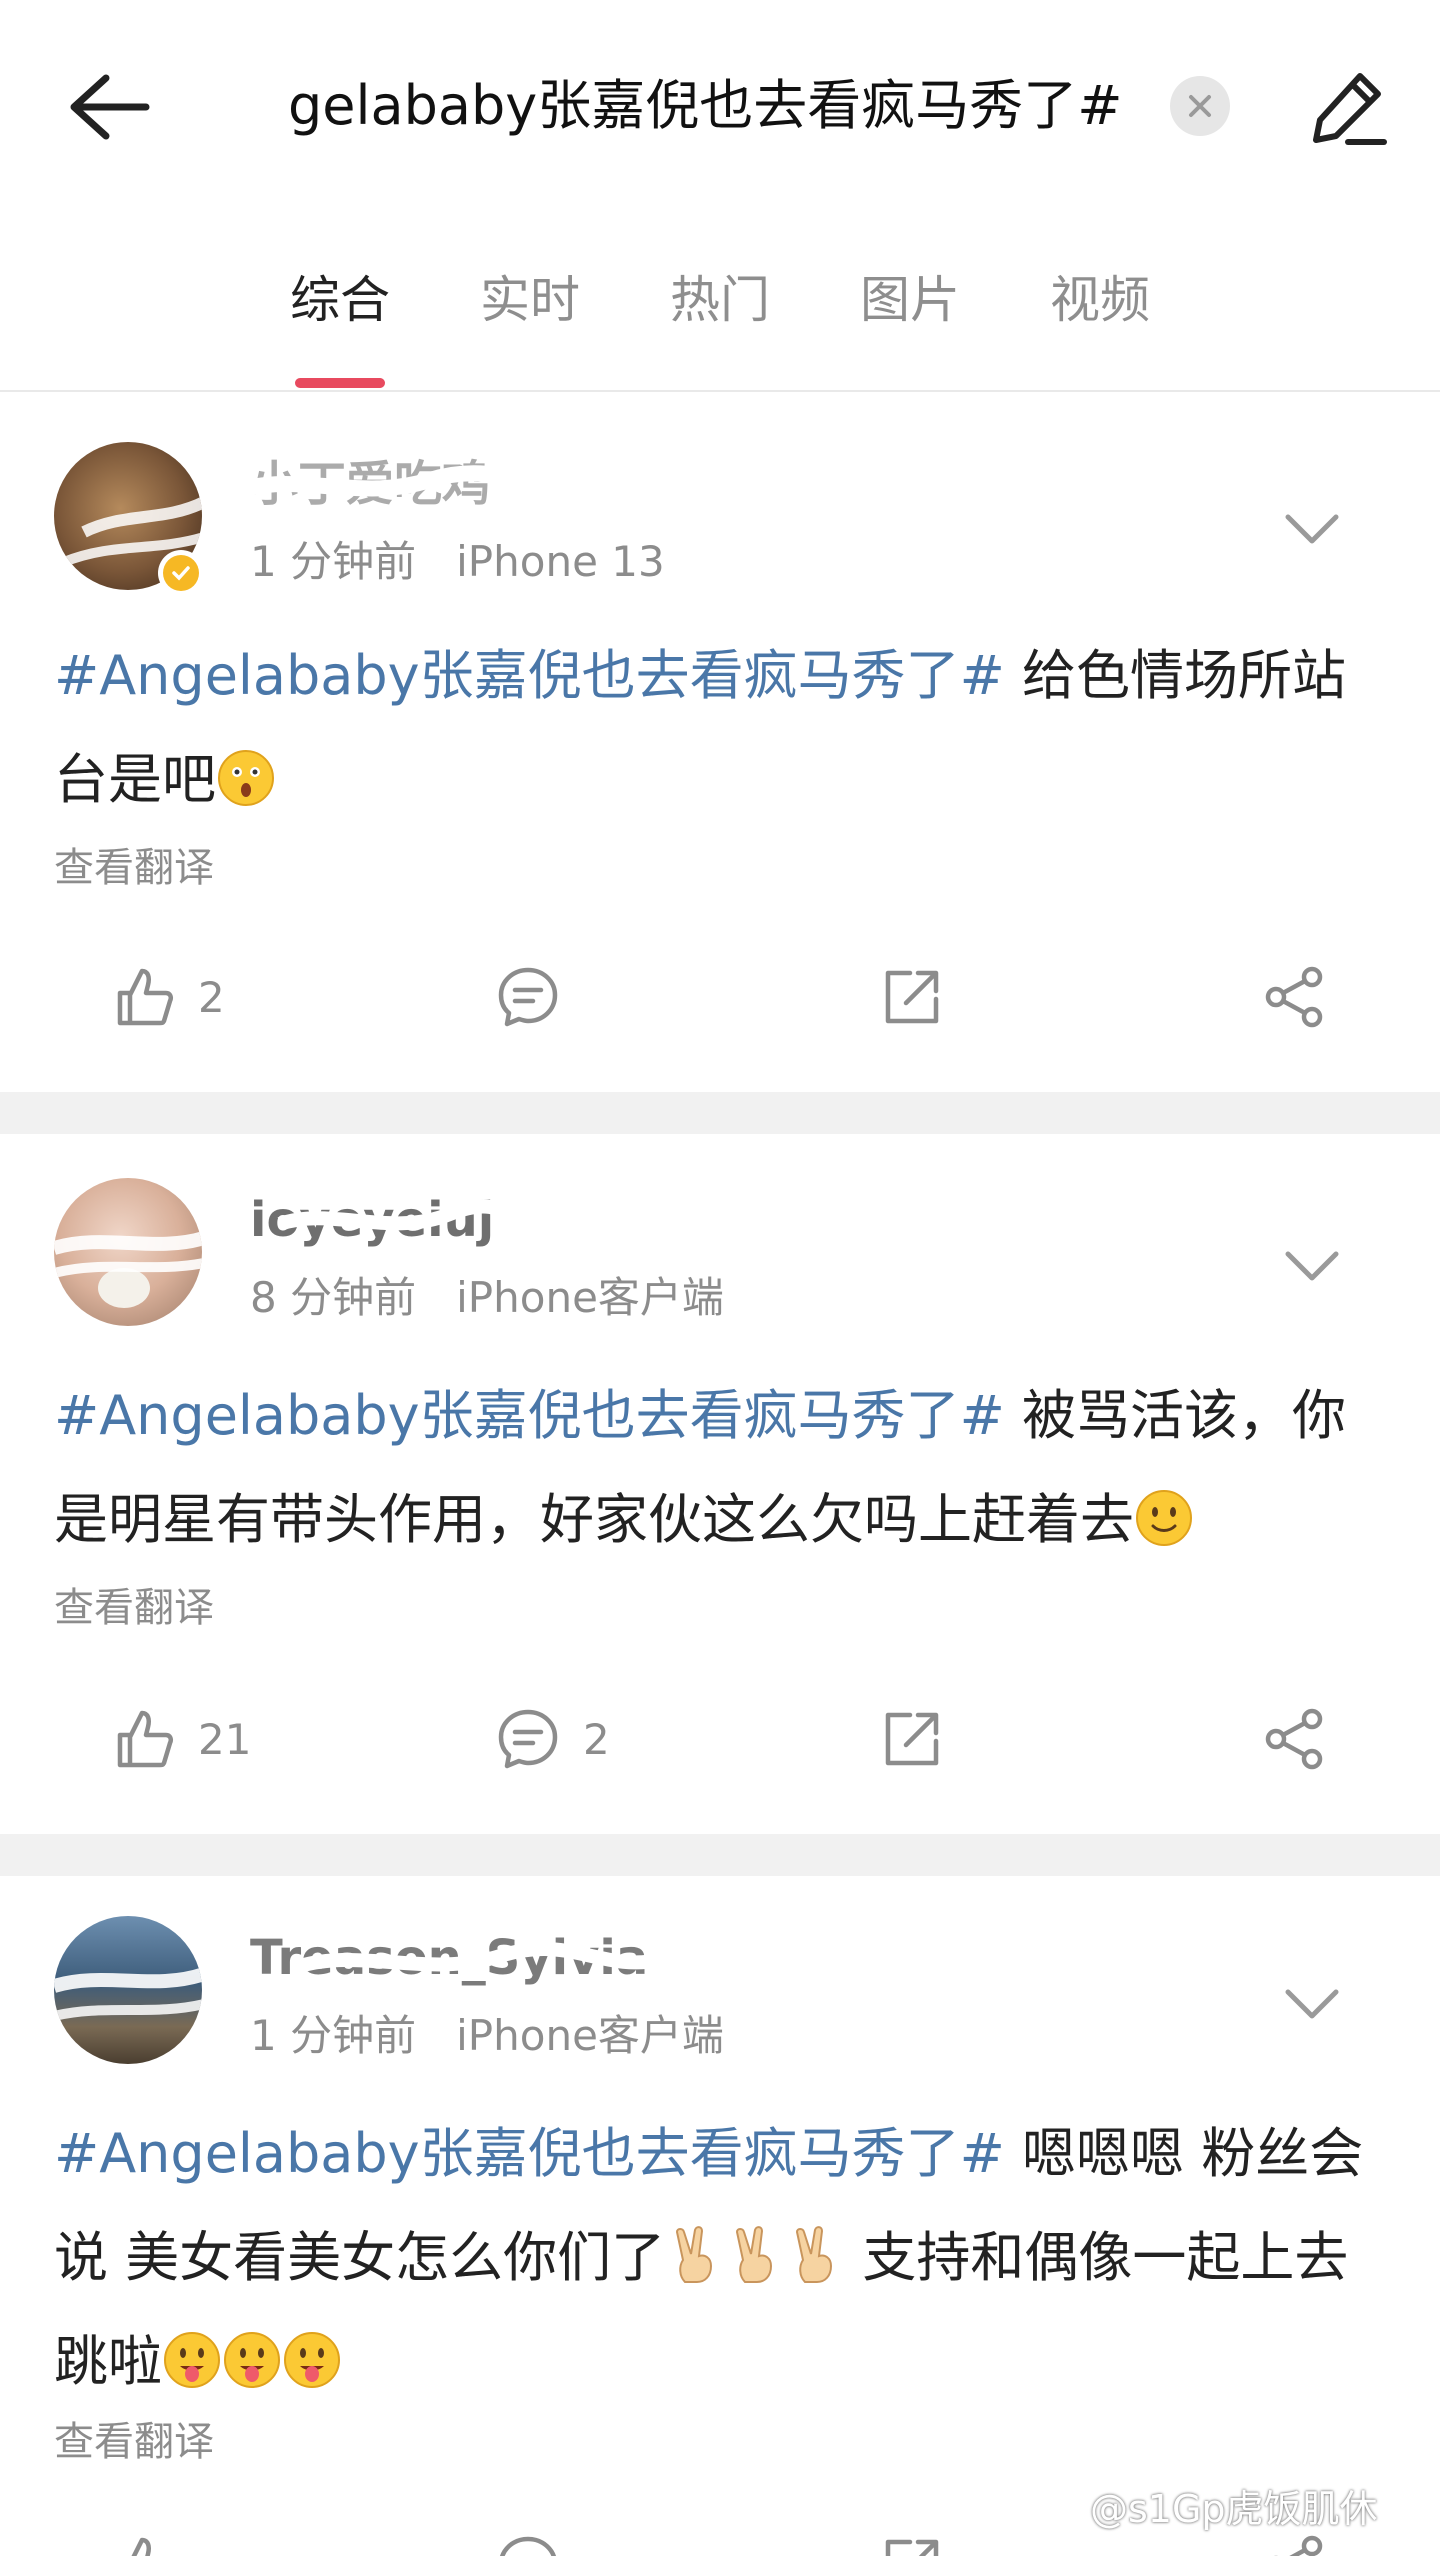 The image size is (1440, 2556). I want to click on like-button, so click(155, 2536).